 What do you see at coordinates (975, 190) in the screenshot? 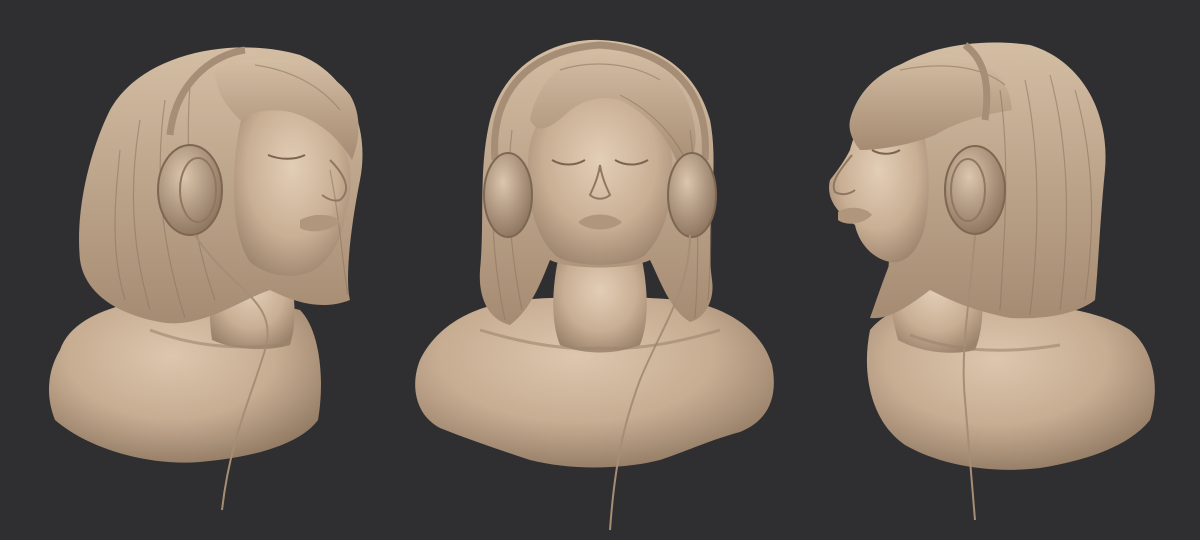
I see `bust-right-headphone-cup` at bounding box center [975, 190].